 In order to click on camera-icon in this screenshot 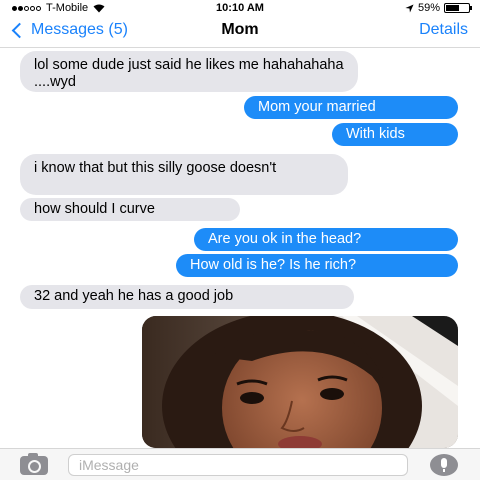, I will do `click(34, 464)`.